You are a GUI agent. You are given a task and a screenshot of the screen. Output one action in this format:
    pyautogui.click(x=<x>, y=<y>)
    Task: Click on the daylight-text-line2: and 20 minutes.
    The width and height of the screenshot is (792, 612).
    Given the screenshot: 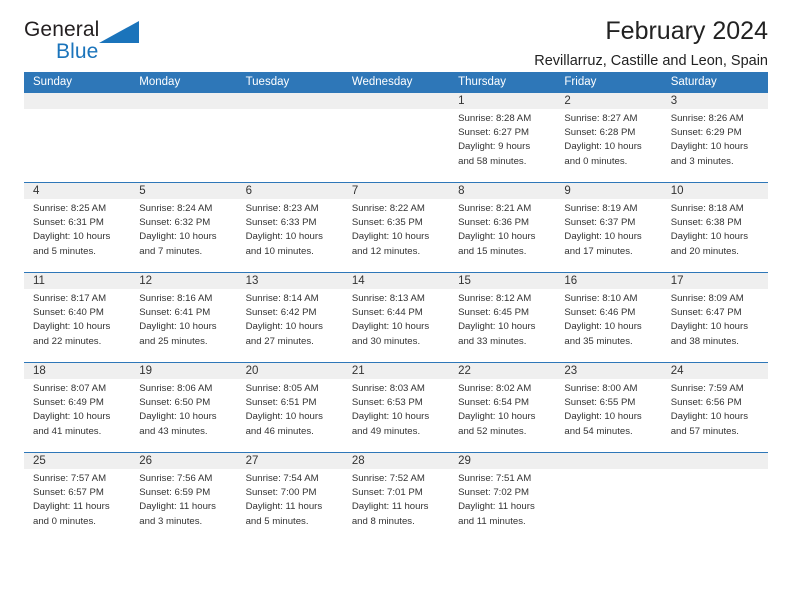 What is the action you would take?
    pyautogui.click(x=704, y=251)
    